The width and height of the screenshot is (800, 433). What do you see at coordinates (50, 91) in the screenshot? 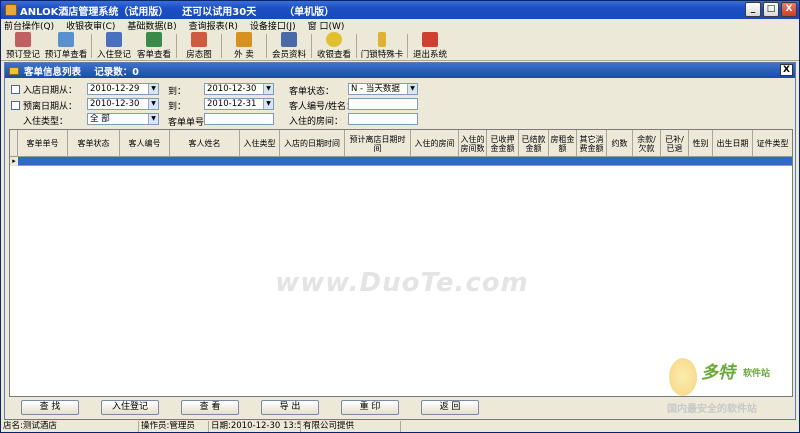
I see `checkin-from-label: 入店日期从：` at bounding box center [50, 91].